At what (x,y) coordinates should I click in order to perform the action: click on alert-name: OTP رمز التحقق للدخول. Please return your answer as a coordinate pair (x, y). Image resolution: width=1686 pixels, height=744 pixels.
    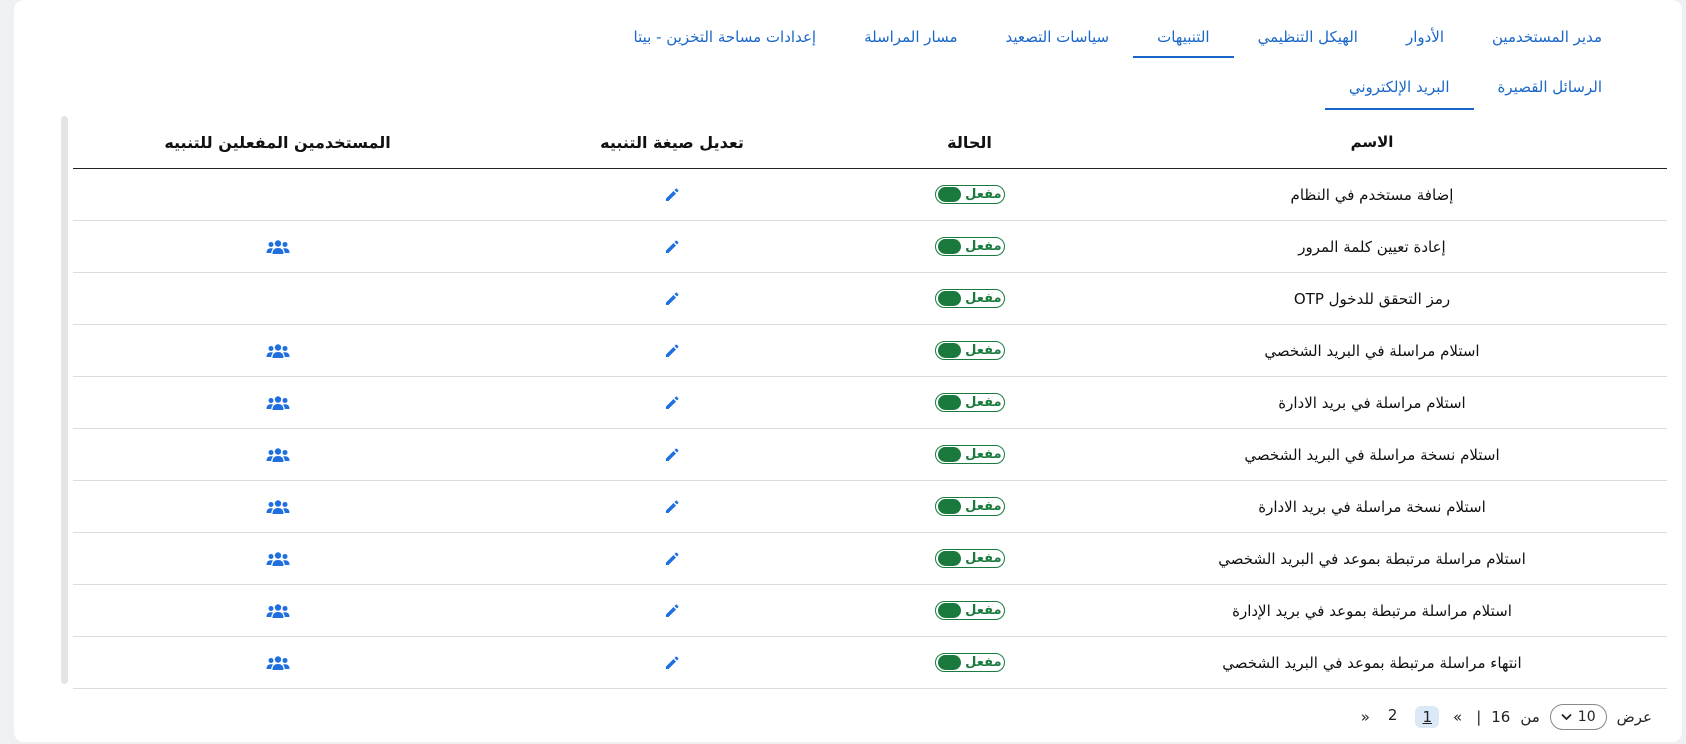
    Looking at the image, I should click on (1372, 298).